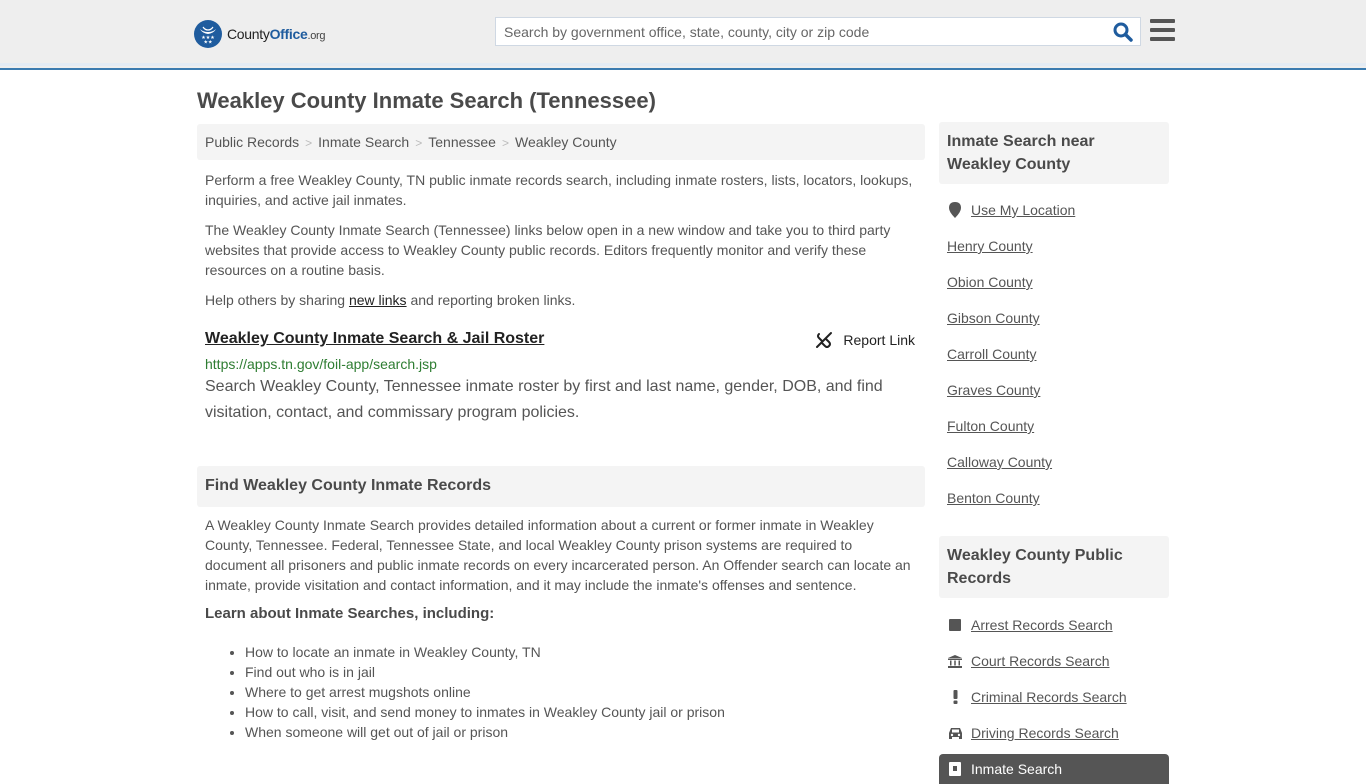 This screenshot has width=1366, height=784. Describe the element at coordinates (585, 672) in the screenshot. I see `list-item: Find out who is in jail` at that location.